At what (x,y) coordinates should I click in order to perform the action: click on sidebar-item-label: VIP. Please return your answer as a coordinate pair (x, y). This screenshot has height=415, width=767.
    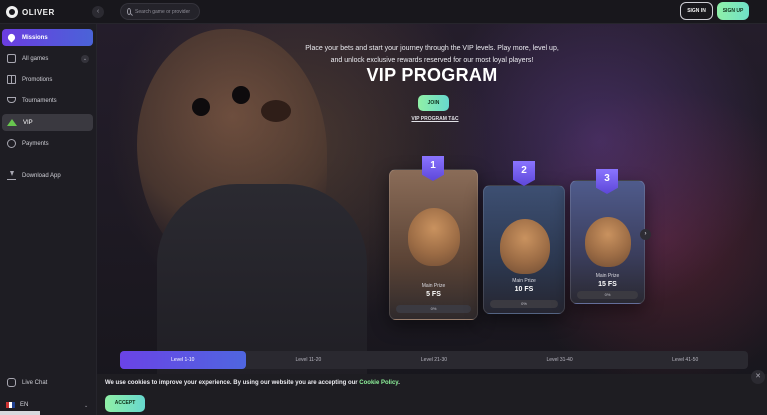
    Looking at the image, I should click on (28, 122).